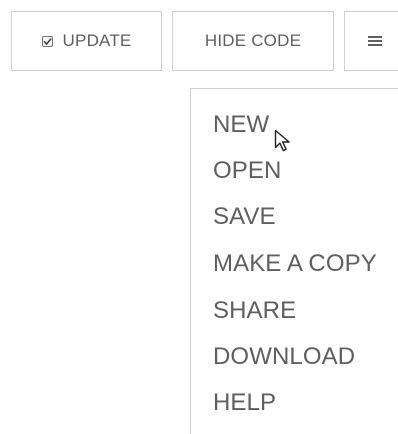  Describe the element at coordinates (284, 357) in the screenshot. I see `menu-item-download: DOWNLOAD` at that location.